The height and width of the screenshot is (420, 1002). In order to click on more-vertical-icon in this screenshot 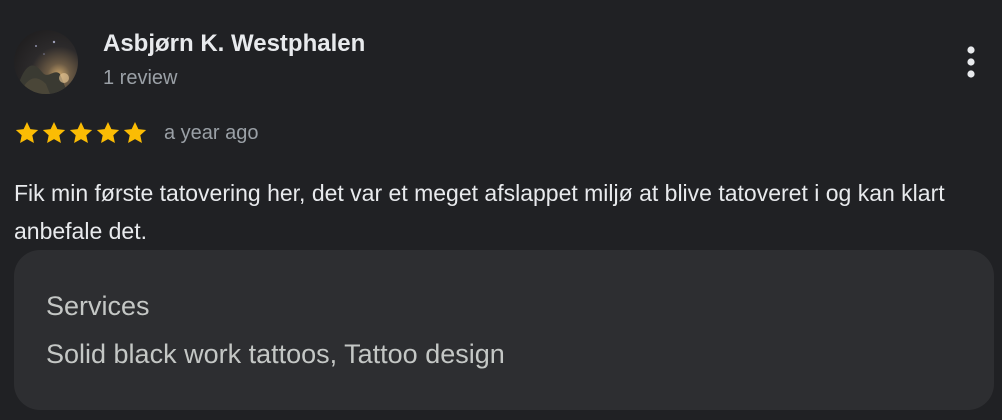, I will do `click(971, 62)`.